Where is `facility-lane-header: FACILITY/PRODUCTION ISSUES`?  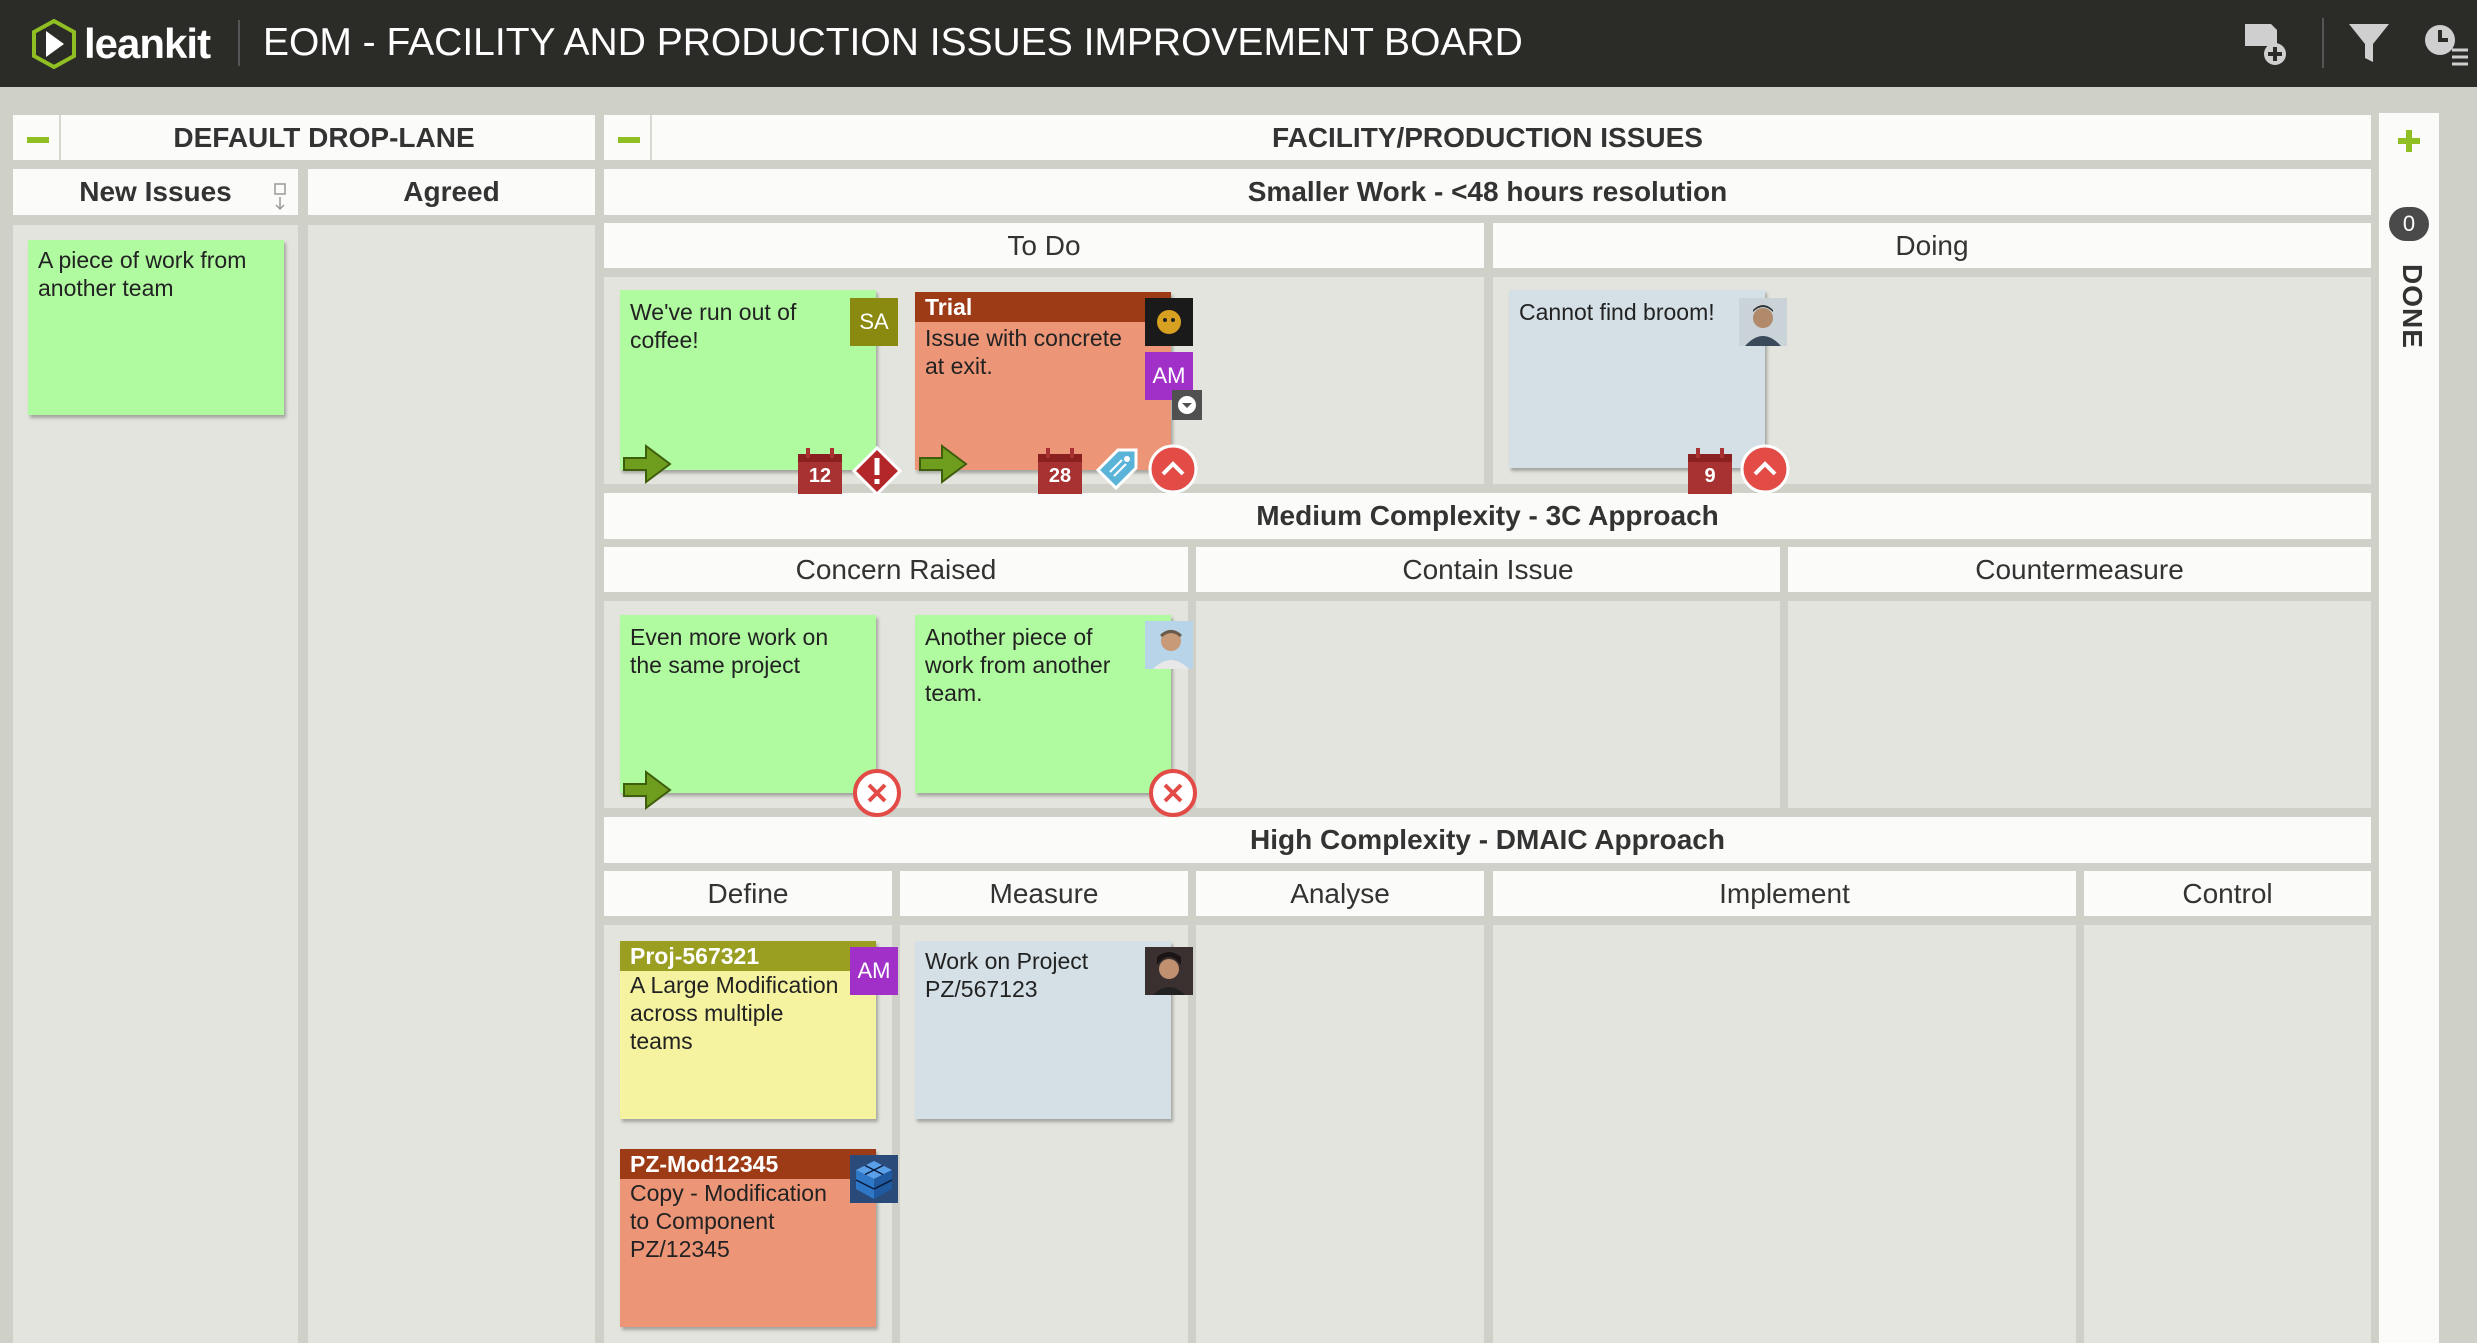 facility-lane-header: FACILITY/PRODUCTION ISSUES is located at coordinates (1487, 137).